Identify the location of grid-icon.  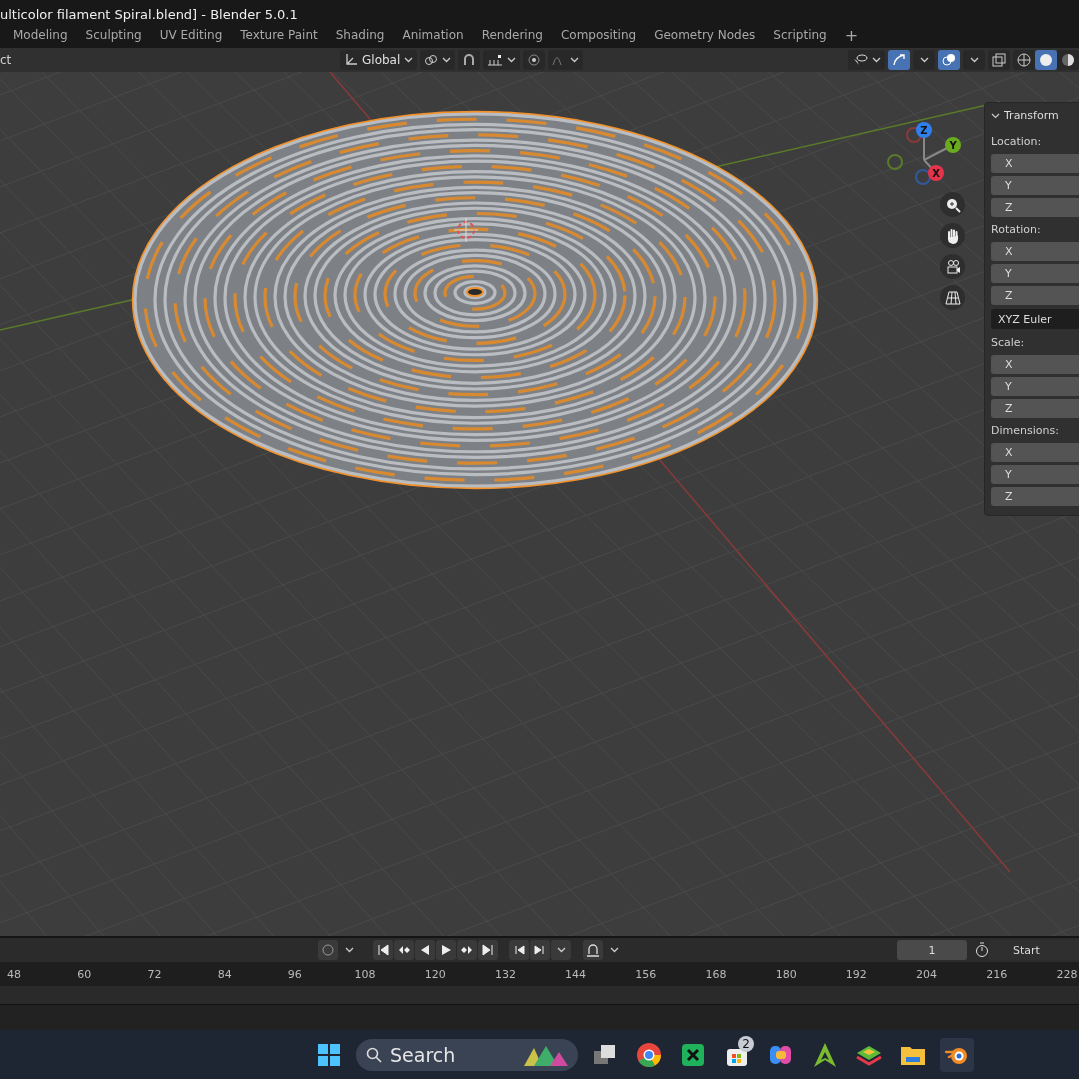
(952, 297).